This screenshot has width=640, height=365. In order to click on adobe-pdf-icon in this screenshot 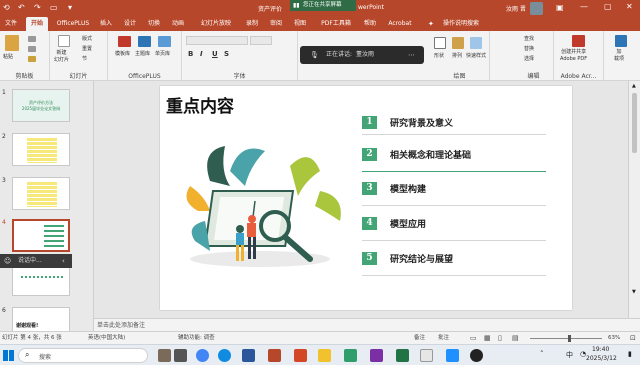, I will do `click(578, 41)`.